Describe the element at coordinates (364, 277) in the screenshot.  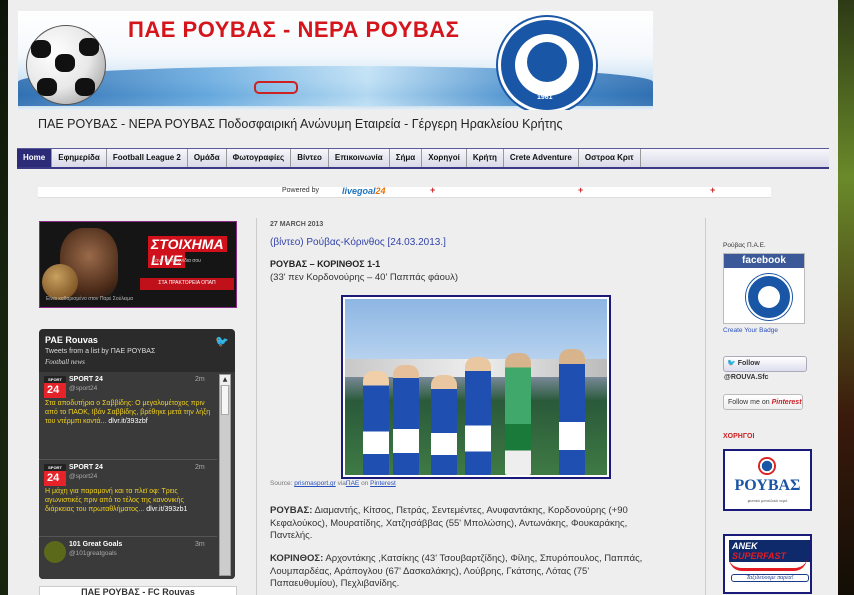
I see `match-goals: (33' πεν Κορδονούρης – 40' Παππάς φάουλ)` at that location.